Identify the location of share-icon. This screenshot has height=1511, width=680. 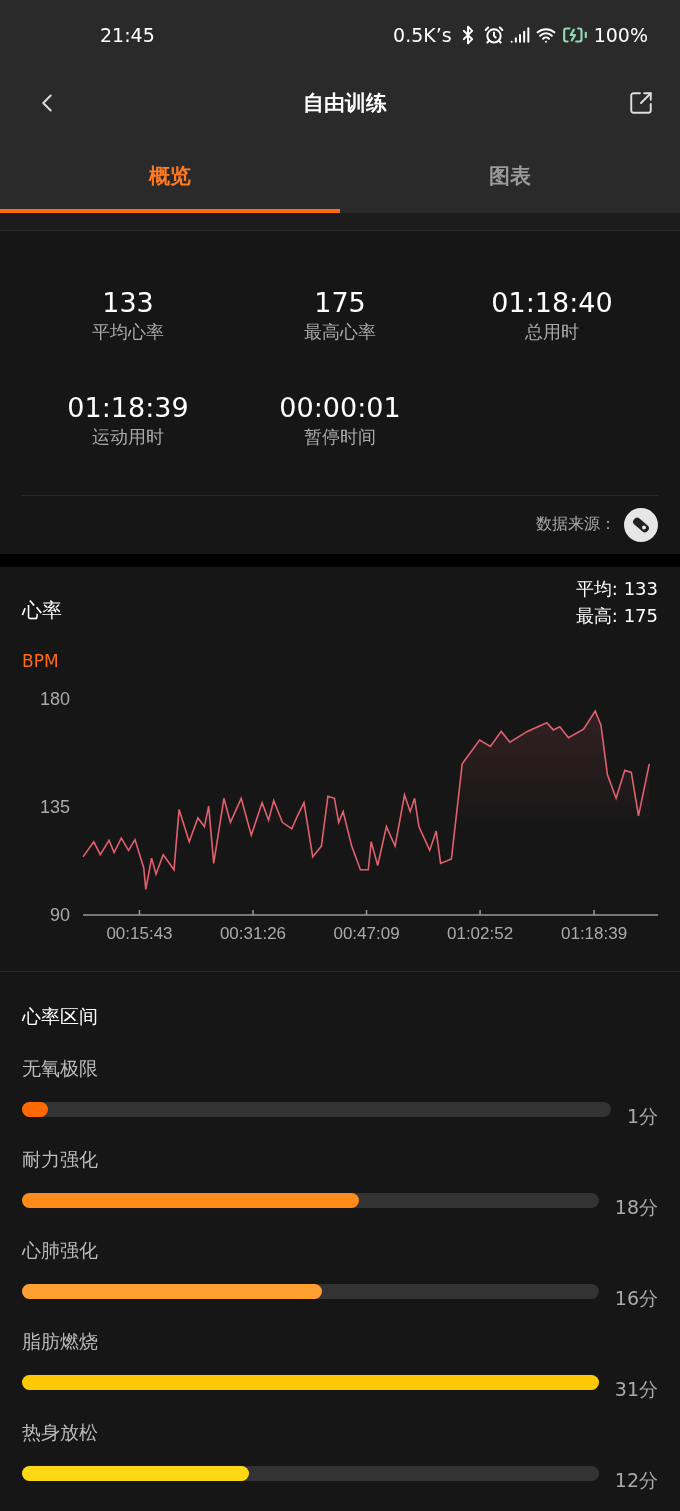
(641, 102).